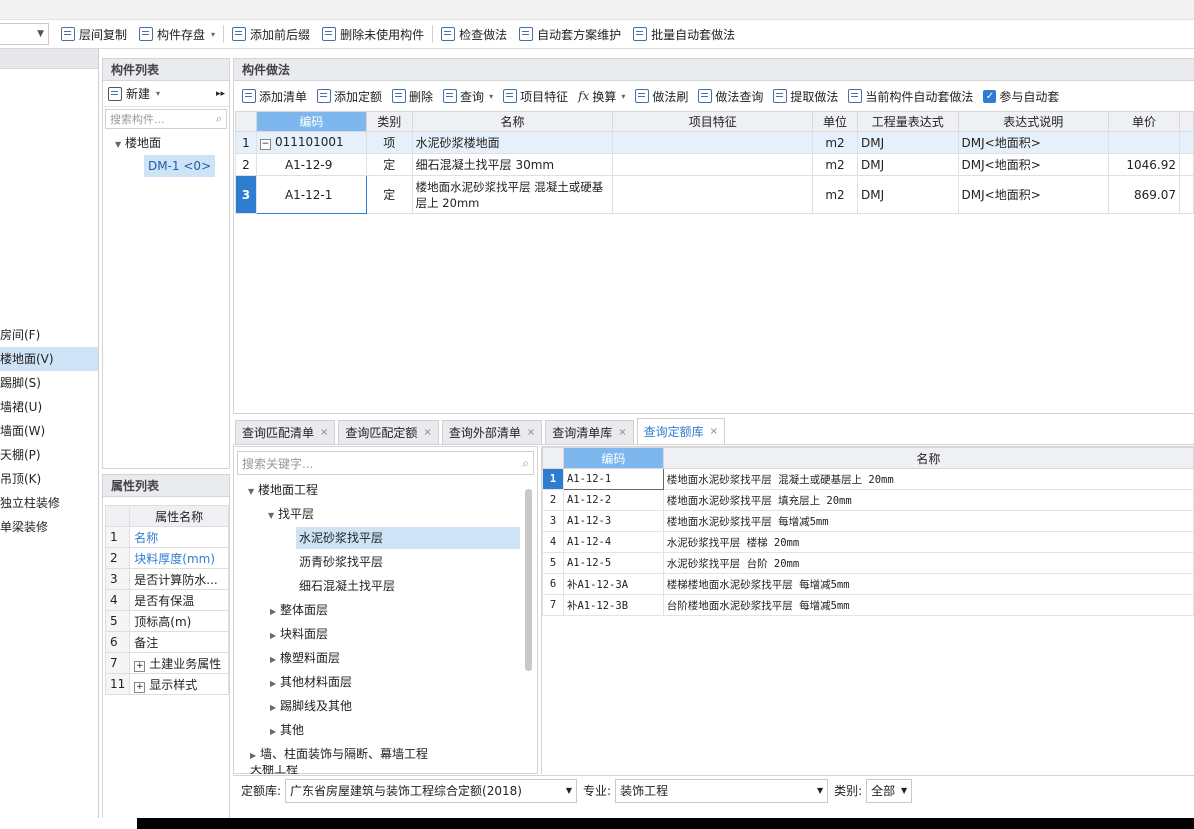  Describe the element at coordinates (166, 684) in the screenshot. I see `table-row: 11 + 显示样式` at that location.